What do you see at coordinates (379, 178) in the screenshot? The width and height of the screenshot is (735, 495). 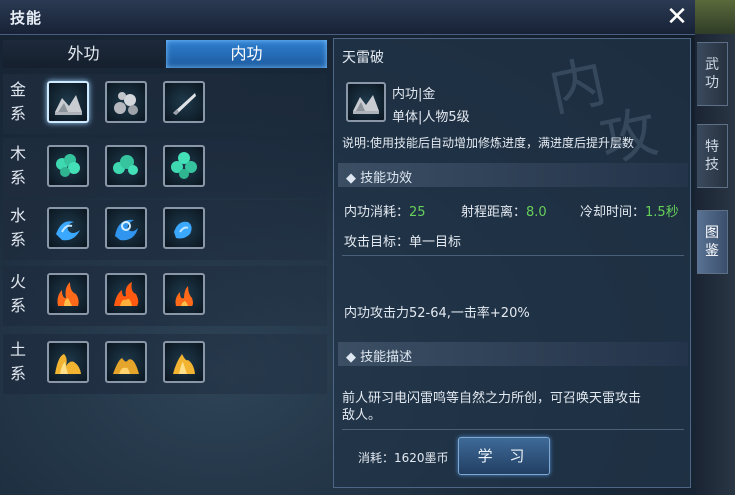 I see `section-title: ◆ 技能功效` at bounding box center [379, 178].